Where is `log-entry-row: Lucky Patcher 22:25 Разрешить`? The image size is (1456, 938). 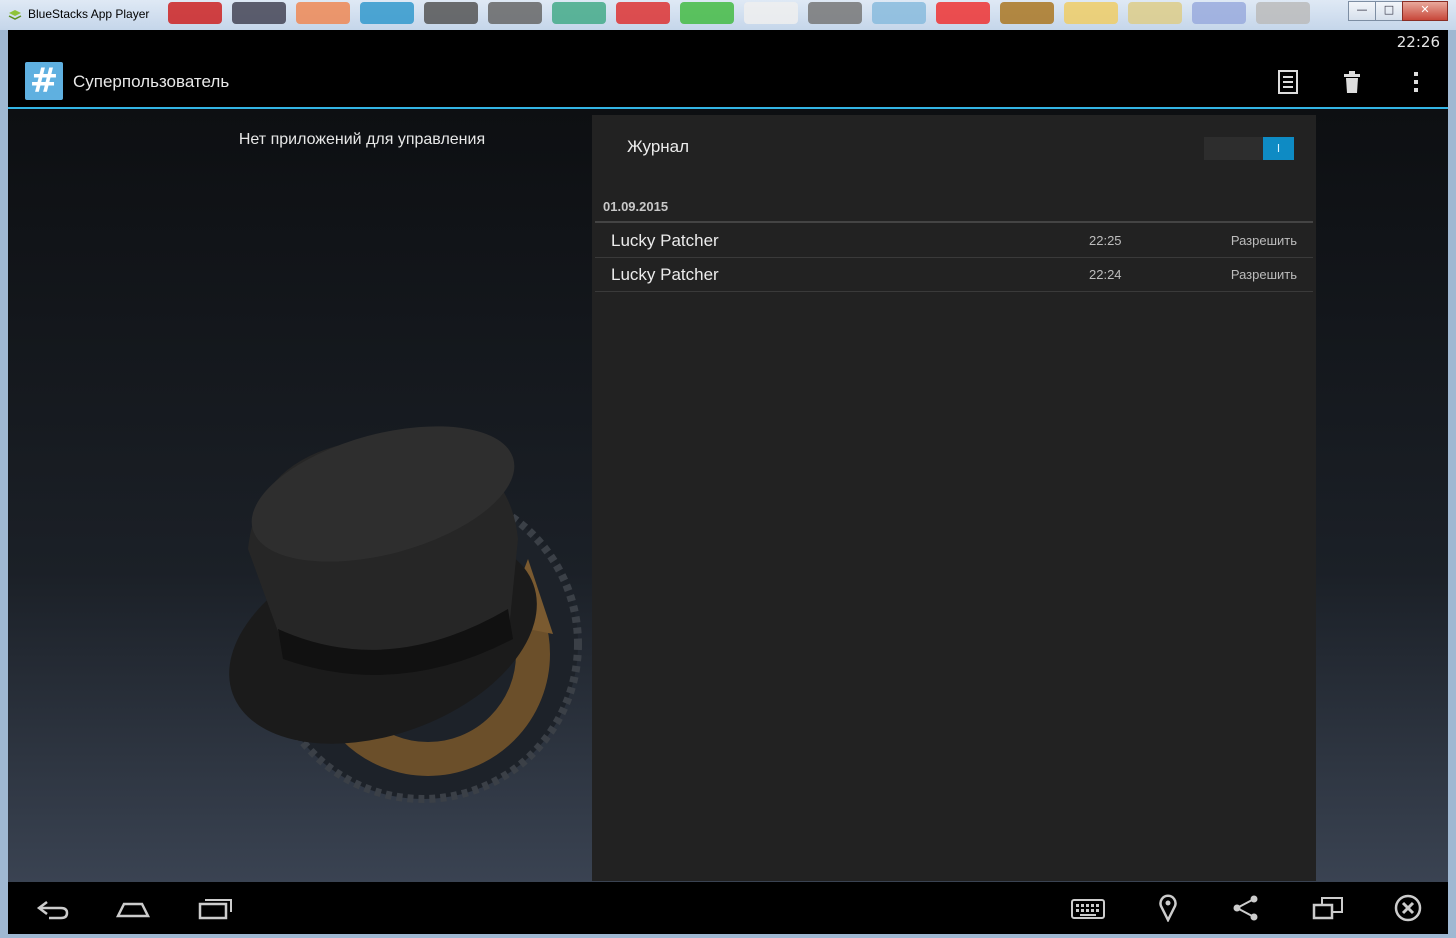
log-entry-row: Lucky Patcher 22:25 Разрешить is located at coordinates (954, 241).